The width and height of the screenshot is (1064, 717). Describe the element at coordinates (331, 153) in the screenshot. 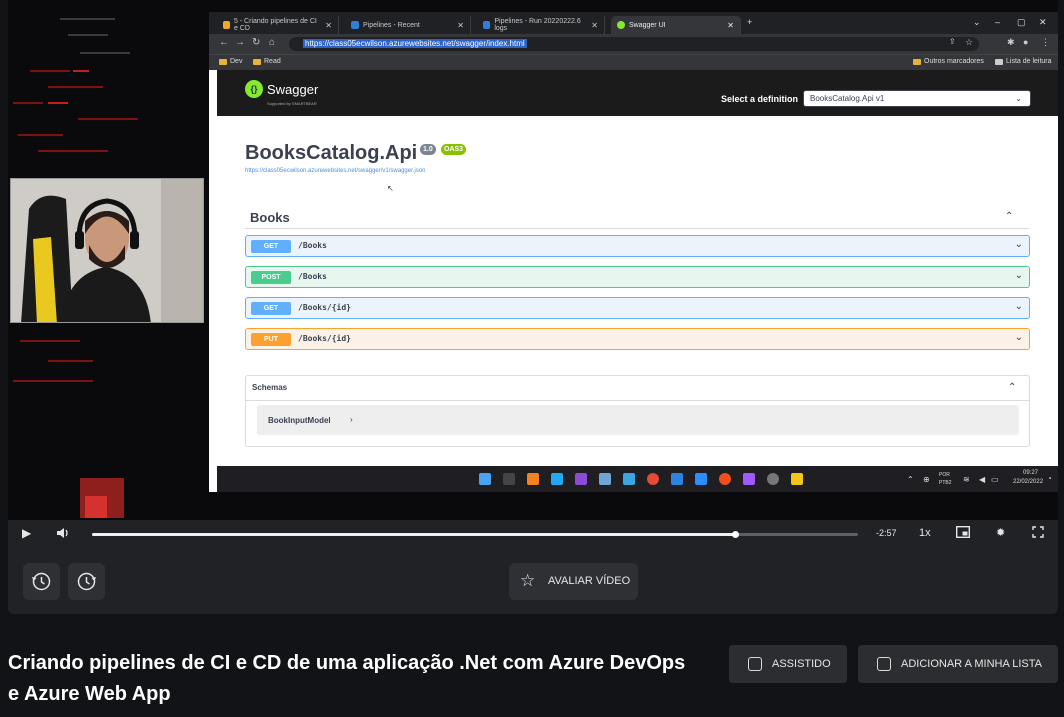

I see `api-title: BooksCatalog.Api` at that location.